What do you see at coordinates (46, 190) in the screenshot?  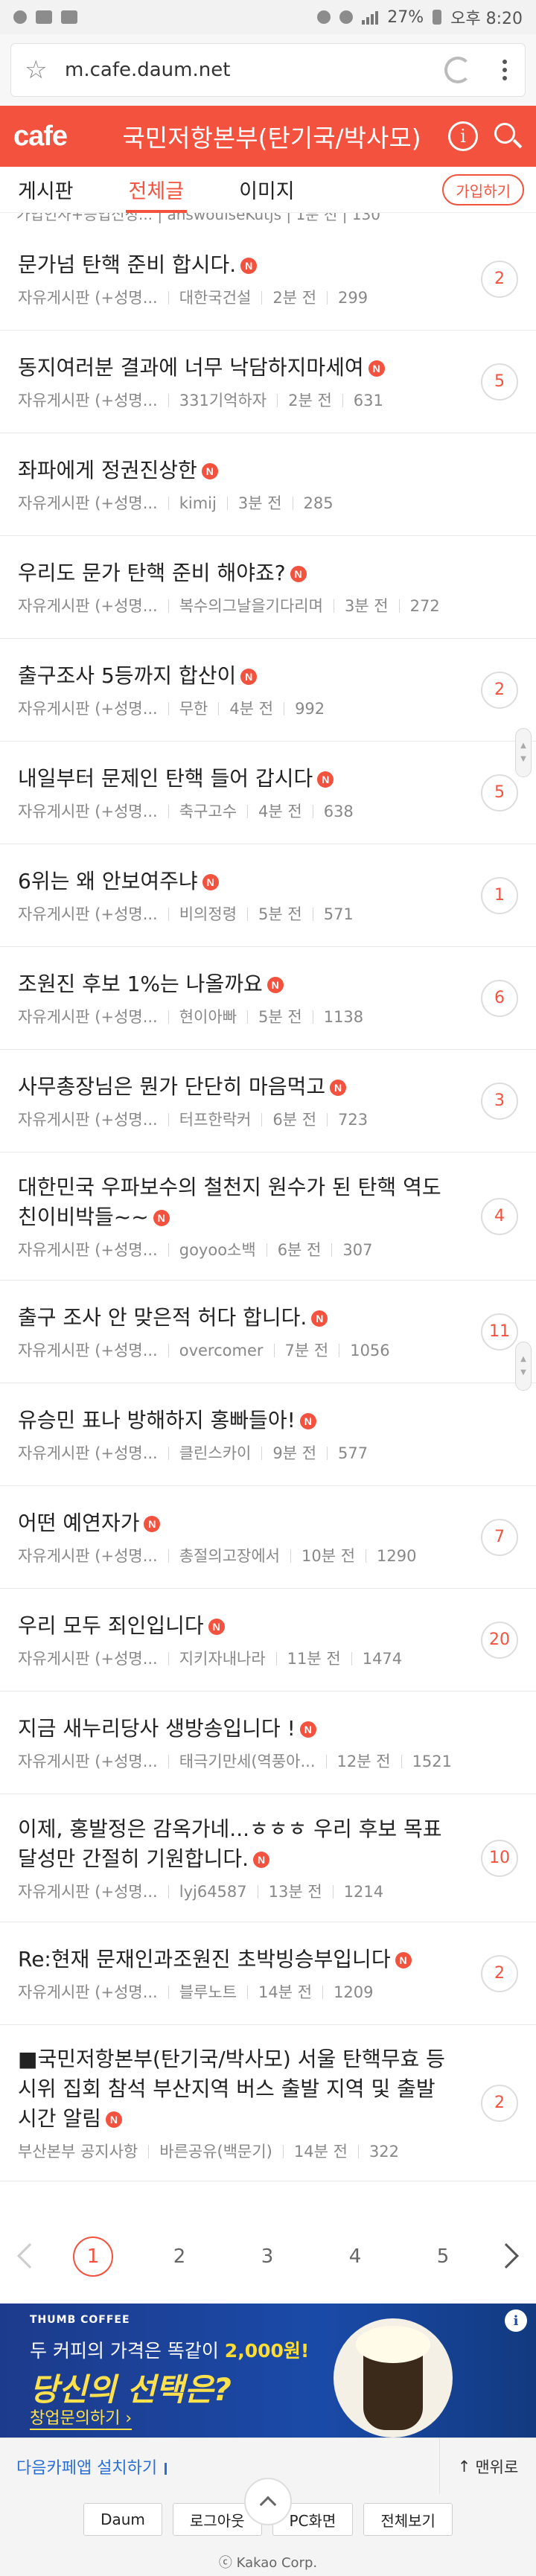 I see `tab-board: 게시판` at bounding box center [46, 190].